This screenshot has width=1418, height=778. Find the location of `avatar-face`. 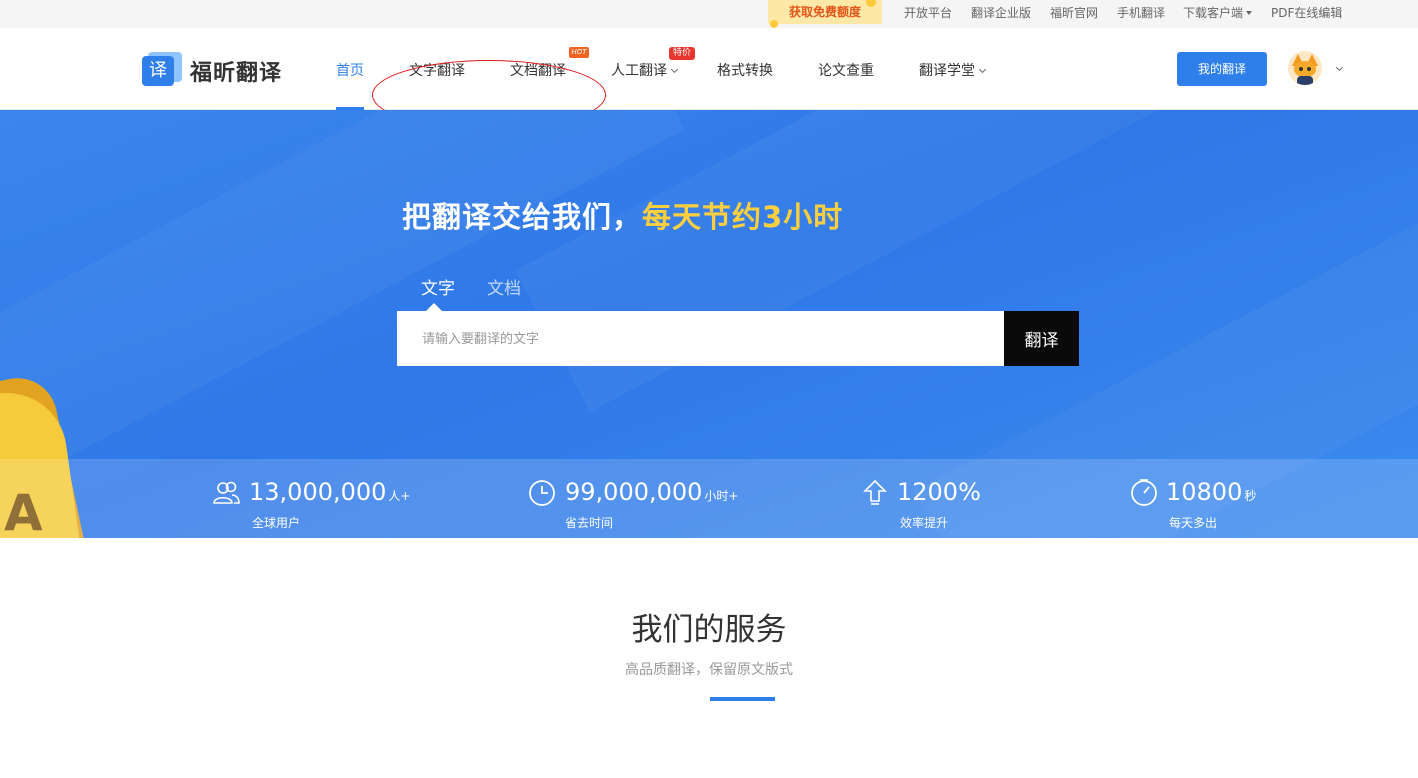

avatar-face is located at coordinates (1305, 69).